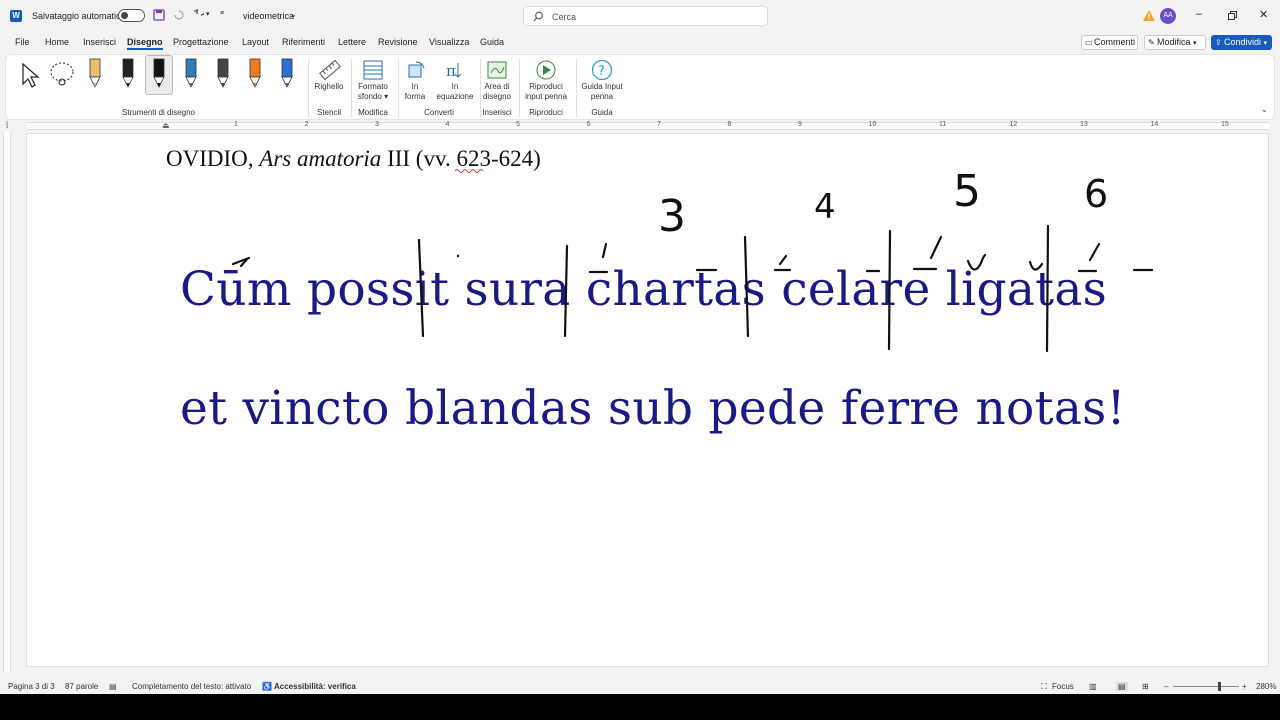 This screenshot has width=1280, height=720. What do you see at coordinates (377, 124) in the screenshot?
I see `ruler-number: 3` at bounding box center [377, 124].